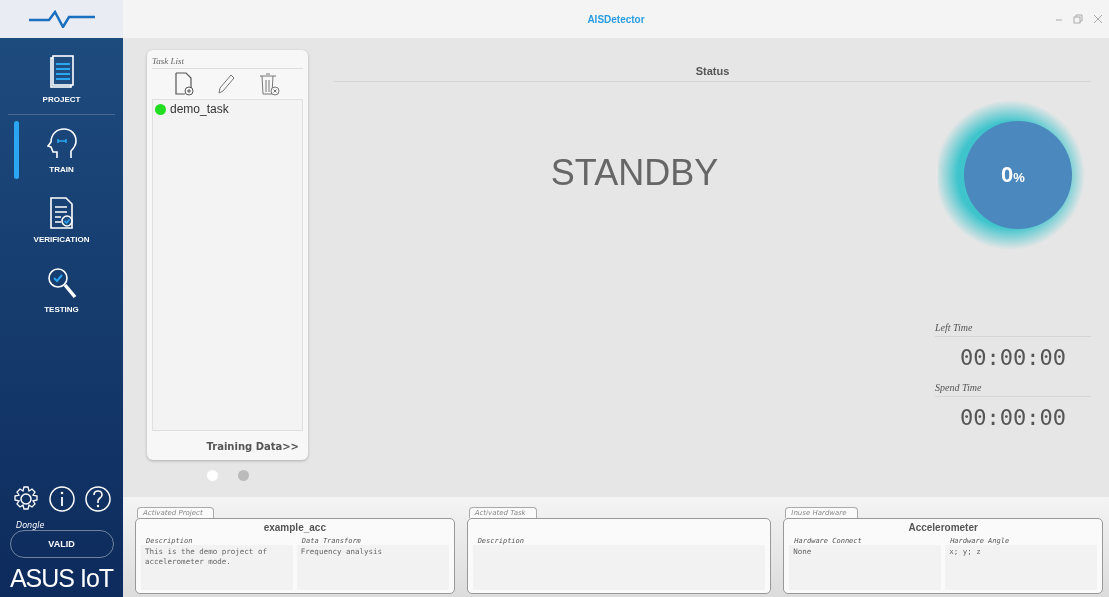  I want to click on nav-item: TESTING, so click(61, 290).